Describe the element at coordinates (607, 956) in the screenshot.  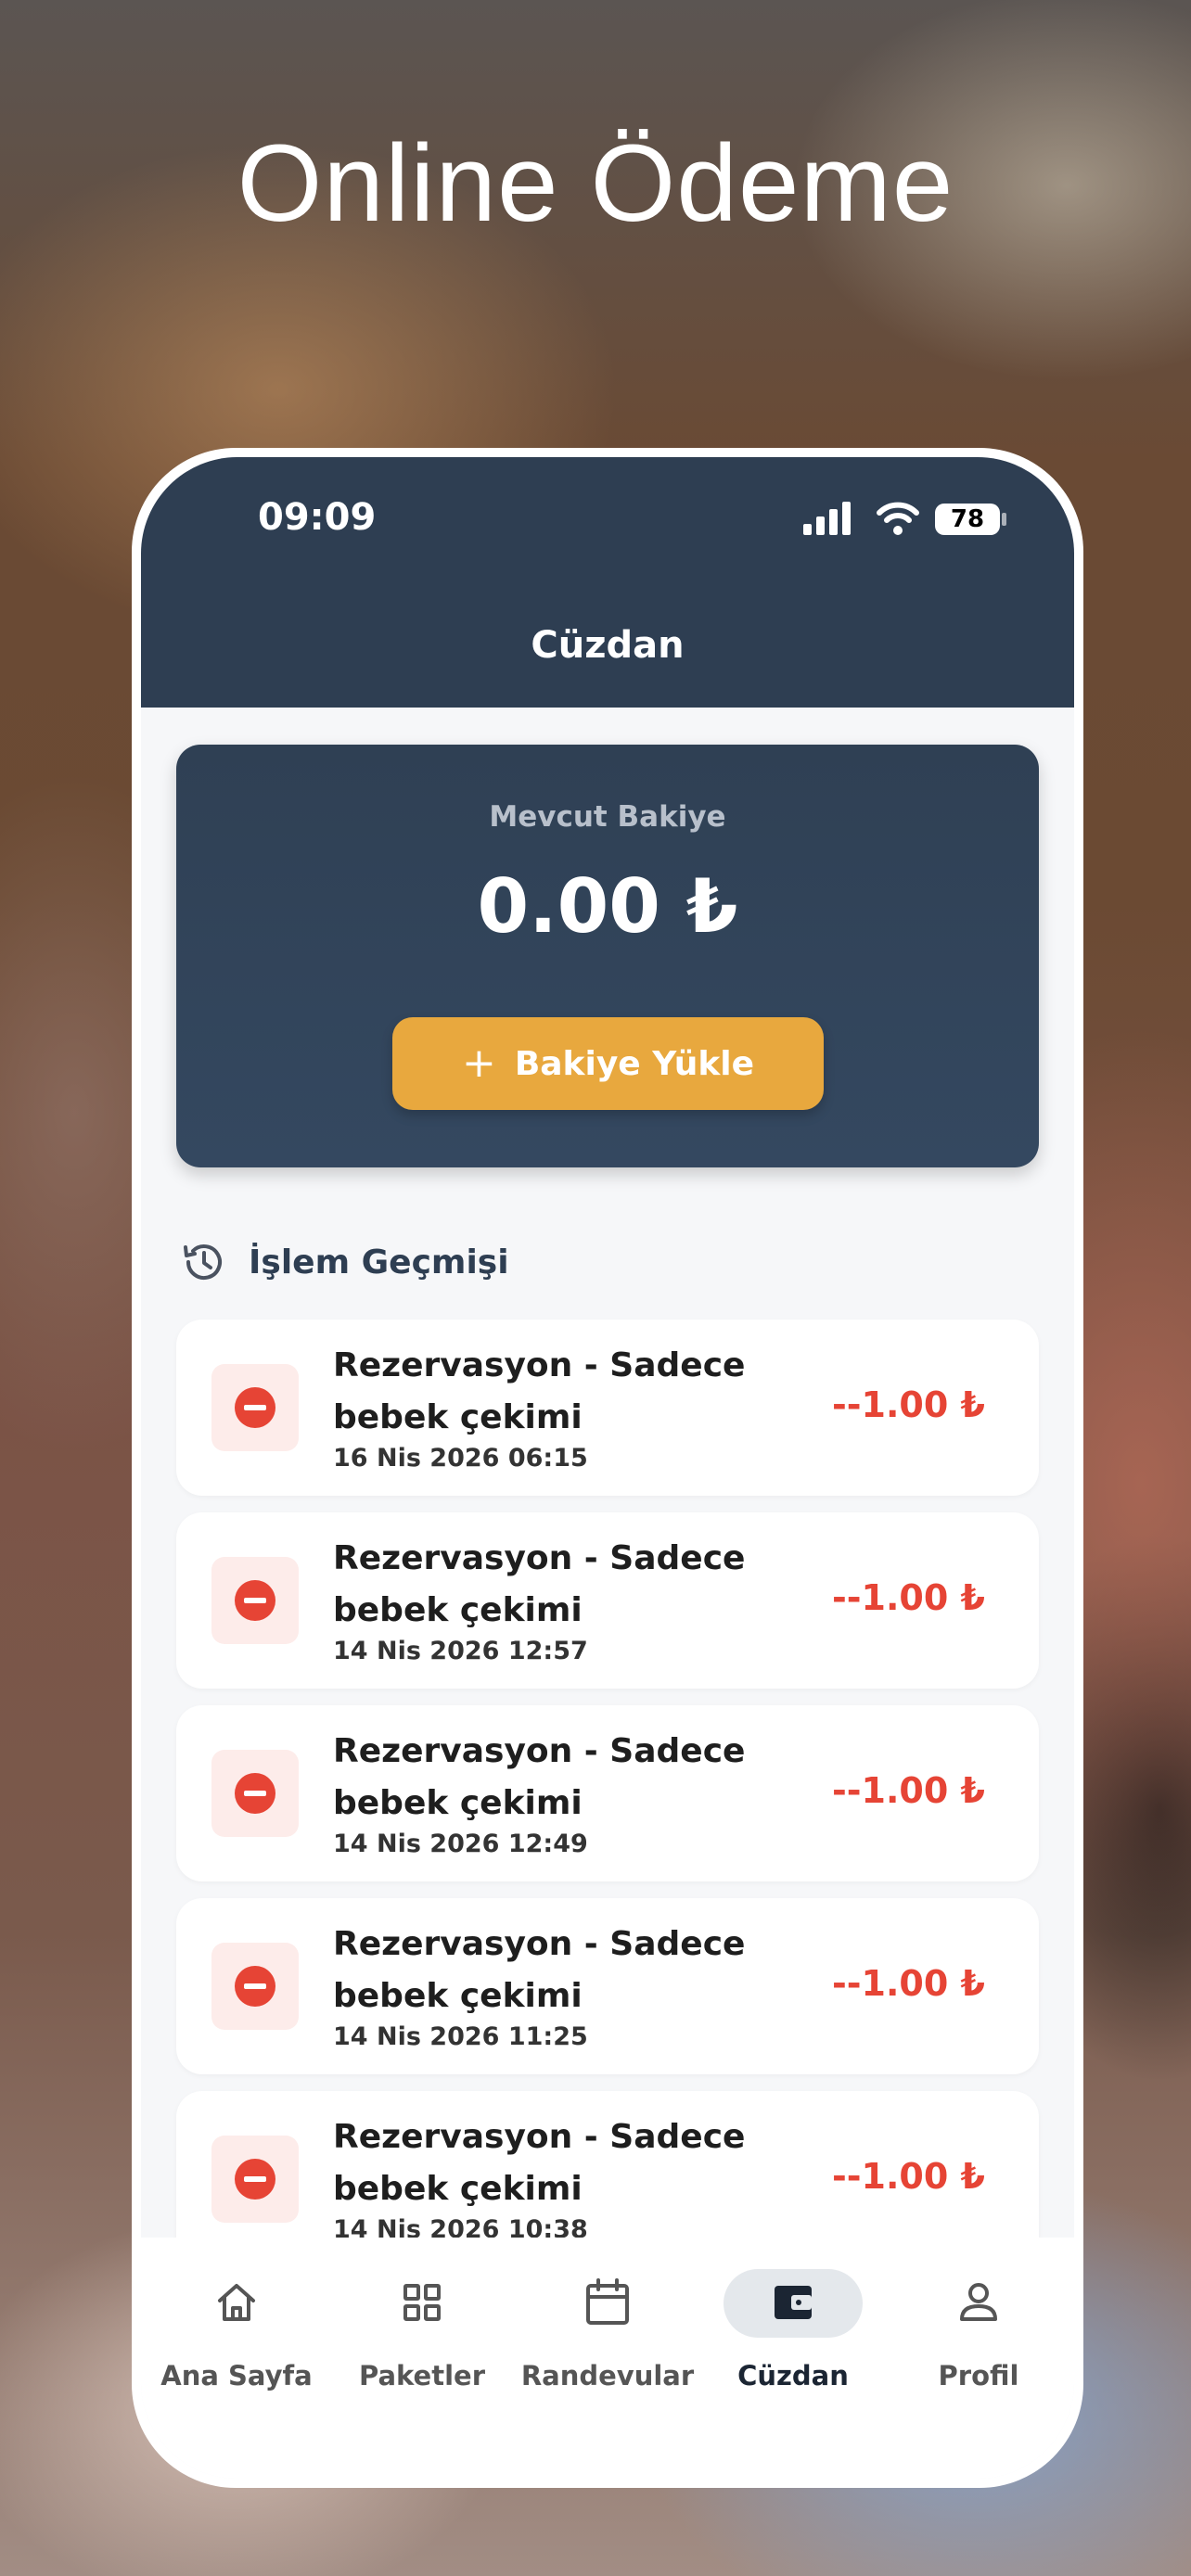
I see `balance-card: Mevcut Bakiye 0.00 ₺ + Bakiye Yükle` at that location.